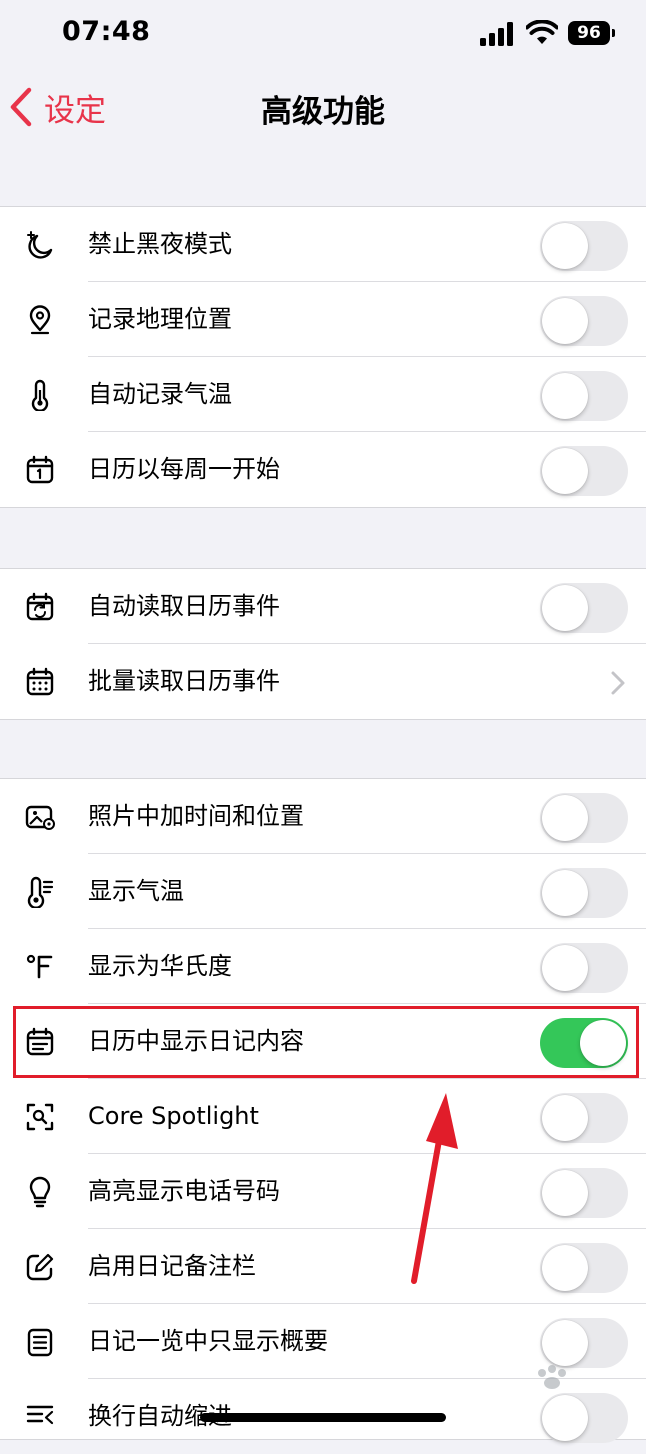  What do you see at coordinates (323, 606) in the screenshot?
I see `row-auto-read-calendar: 自动读取日历事件` at bounding box center [323, 606].